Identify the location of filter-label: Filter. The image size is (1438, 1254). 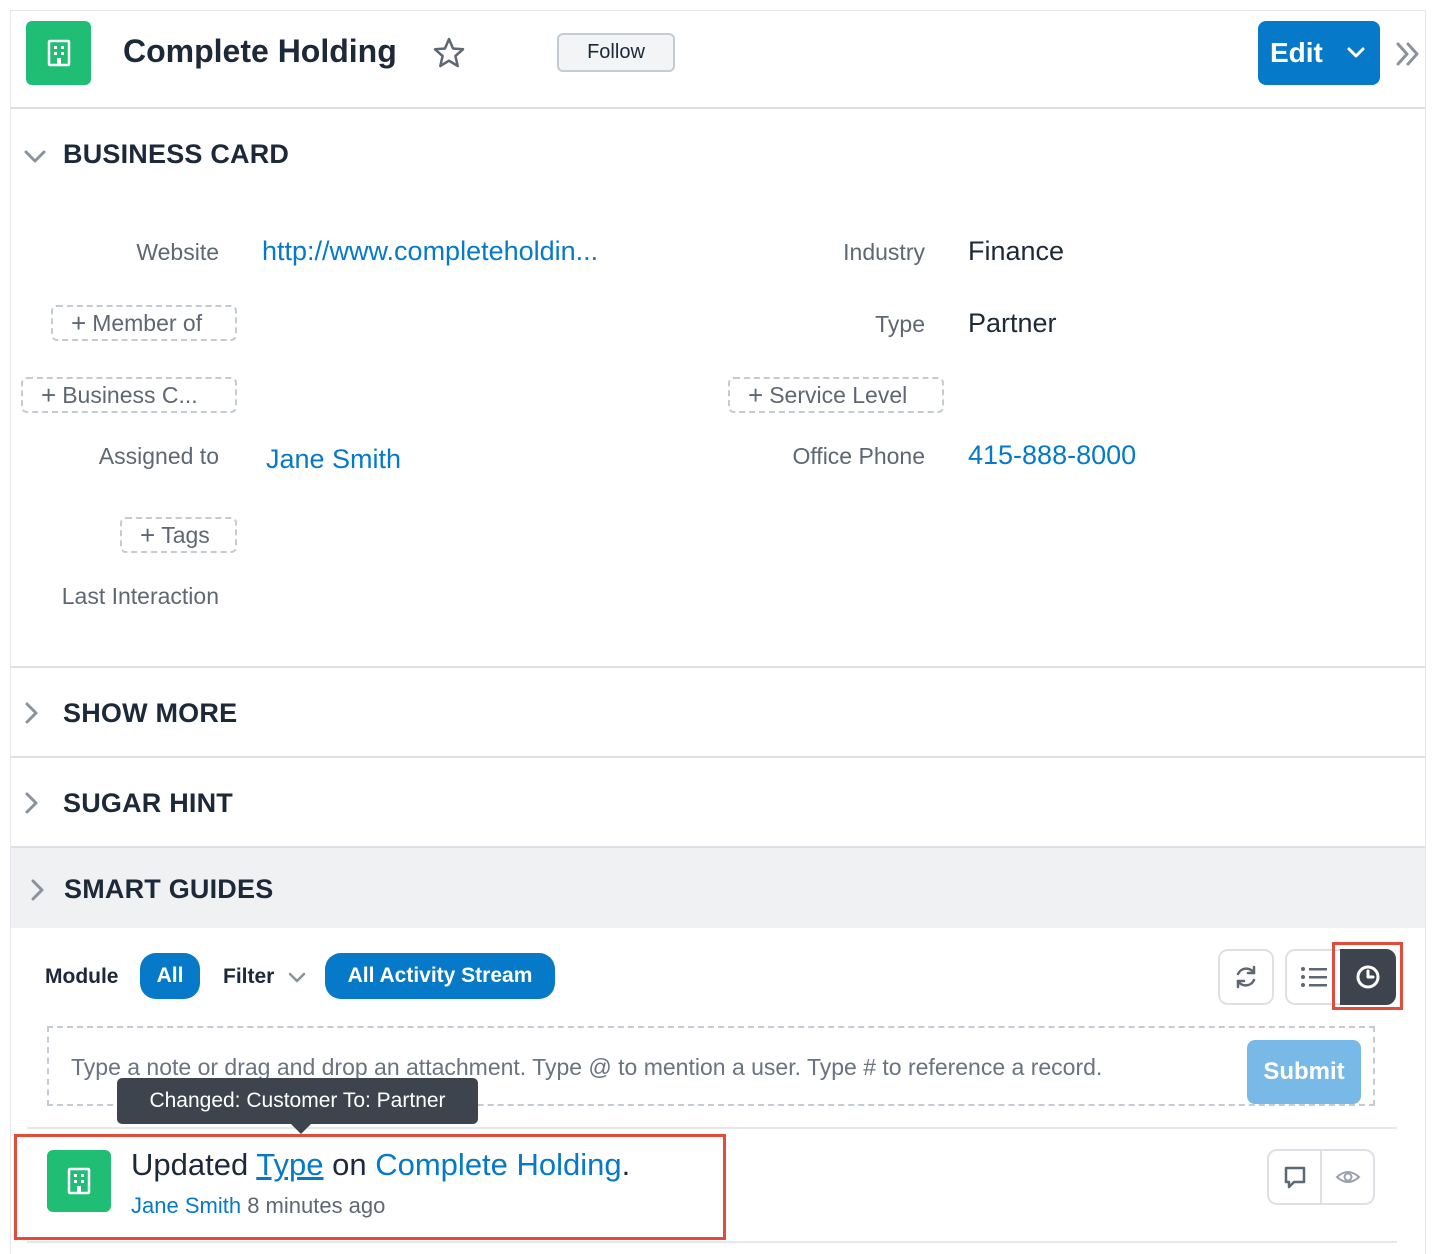
(249, 976).